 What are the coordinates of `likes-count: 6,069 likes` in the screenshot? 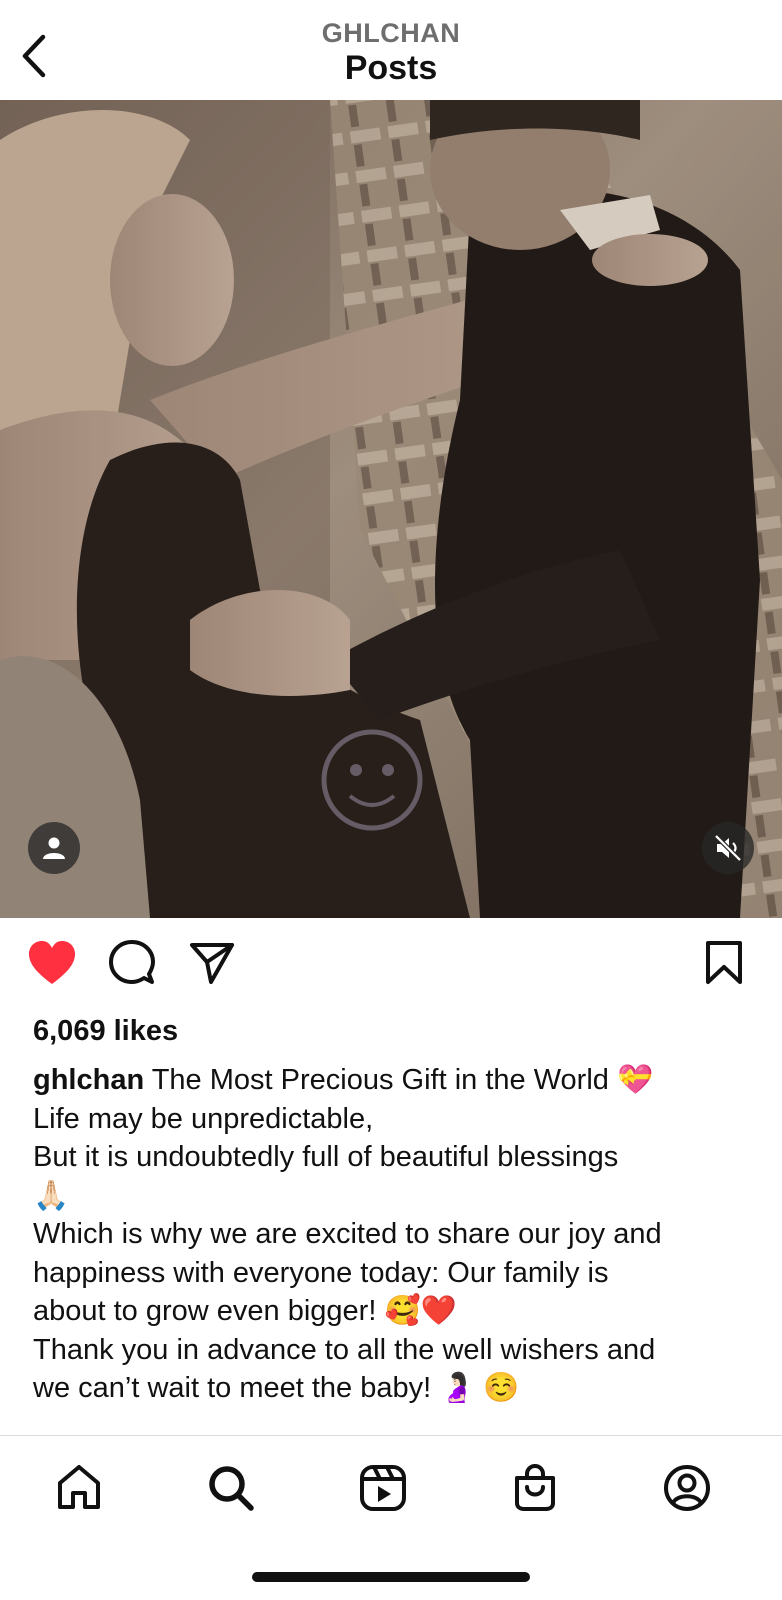 It's located at (105, 1031).